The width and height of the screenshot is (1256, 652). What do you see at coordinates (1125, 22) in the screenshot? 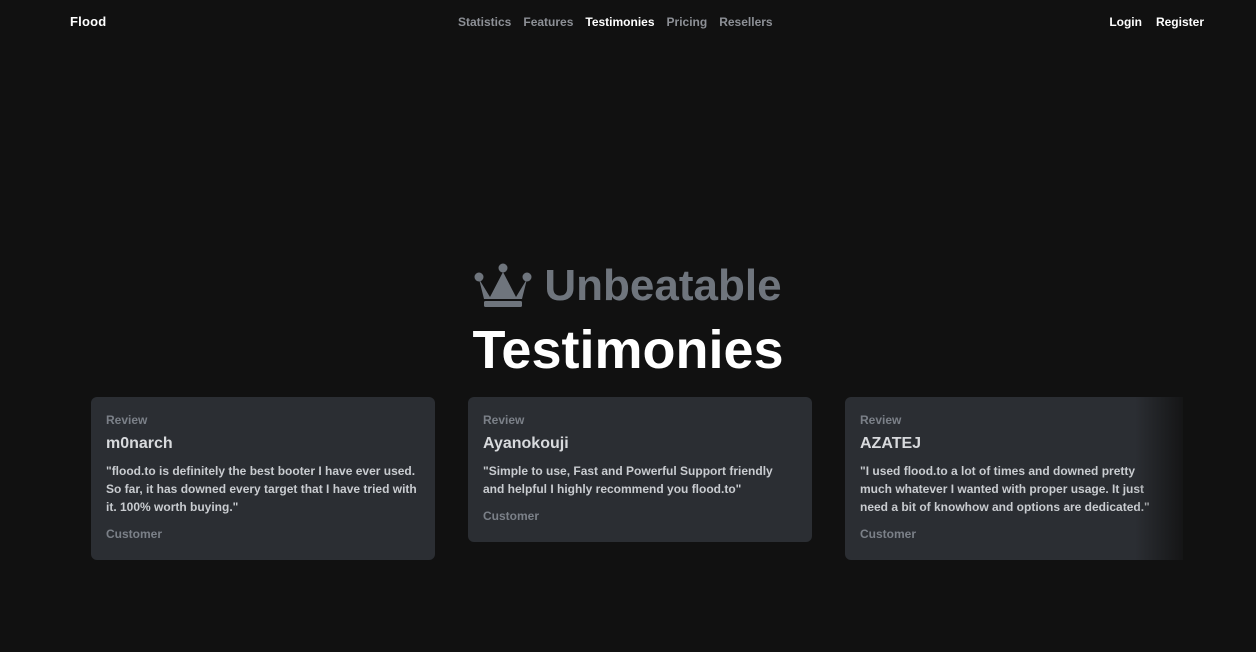
I see `login-link: Login` at bounding box center [1125, 22].